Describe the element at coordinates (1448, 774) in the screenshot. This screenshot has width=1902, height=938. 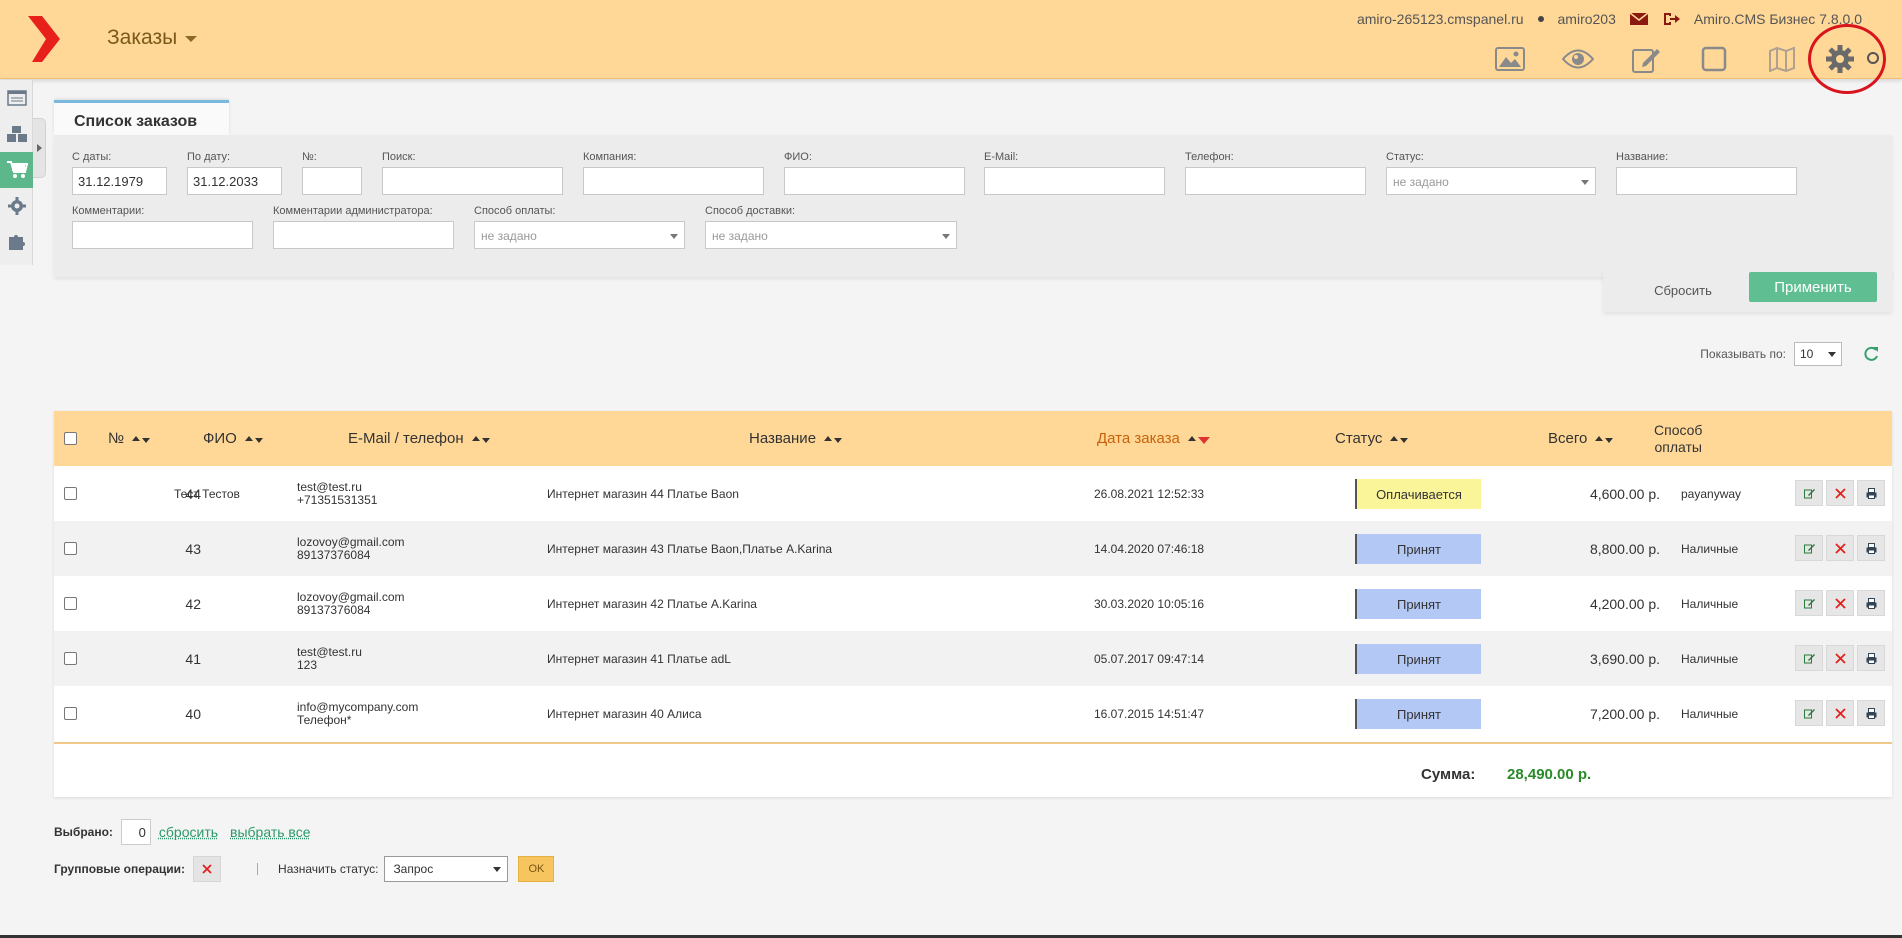
I see `sum-label: Сумма:` at that location.